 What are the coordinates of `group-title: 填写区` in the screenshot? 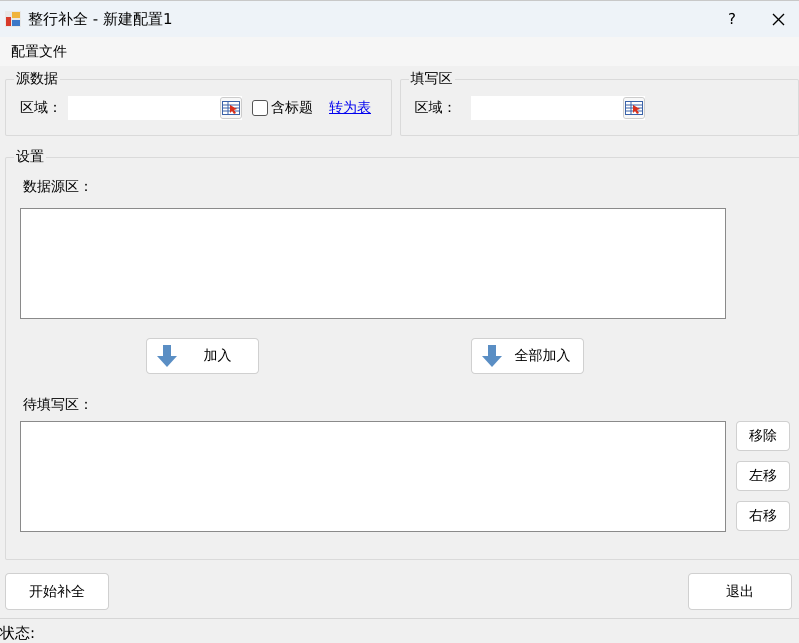 It's located at (432, 79).